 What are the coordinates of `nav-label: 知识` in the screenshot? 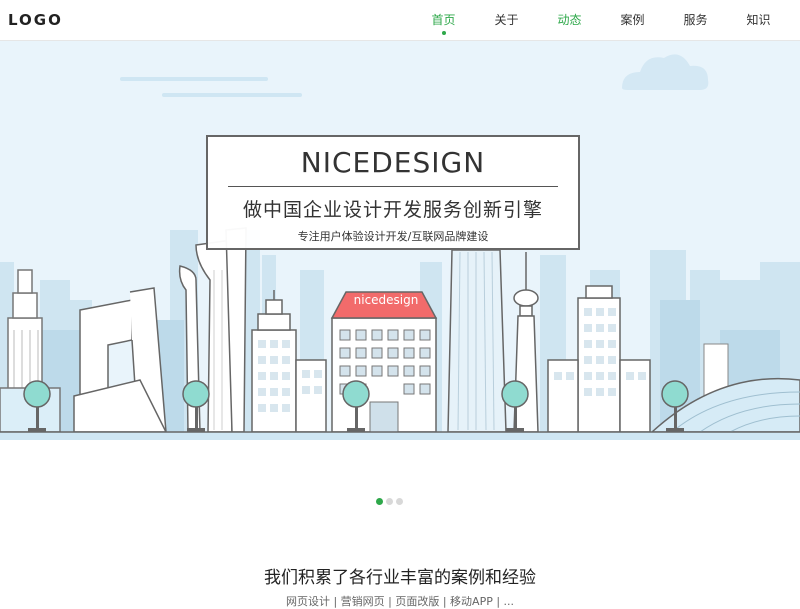 It's located at (758, 20).